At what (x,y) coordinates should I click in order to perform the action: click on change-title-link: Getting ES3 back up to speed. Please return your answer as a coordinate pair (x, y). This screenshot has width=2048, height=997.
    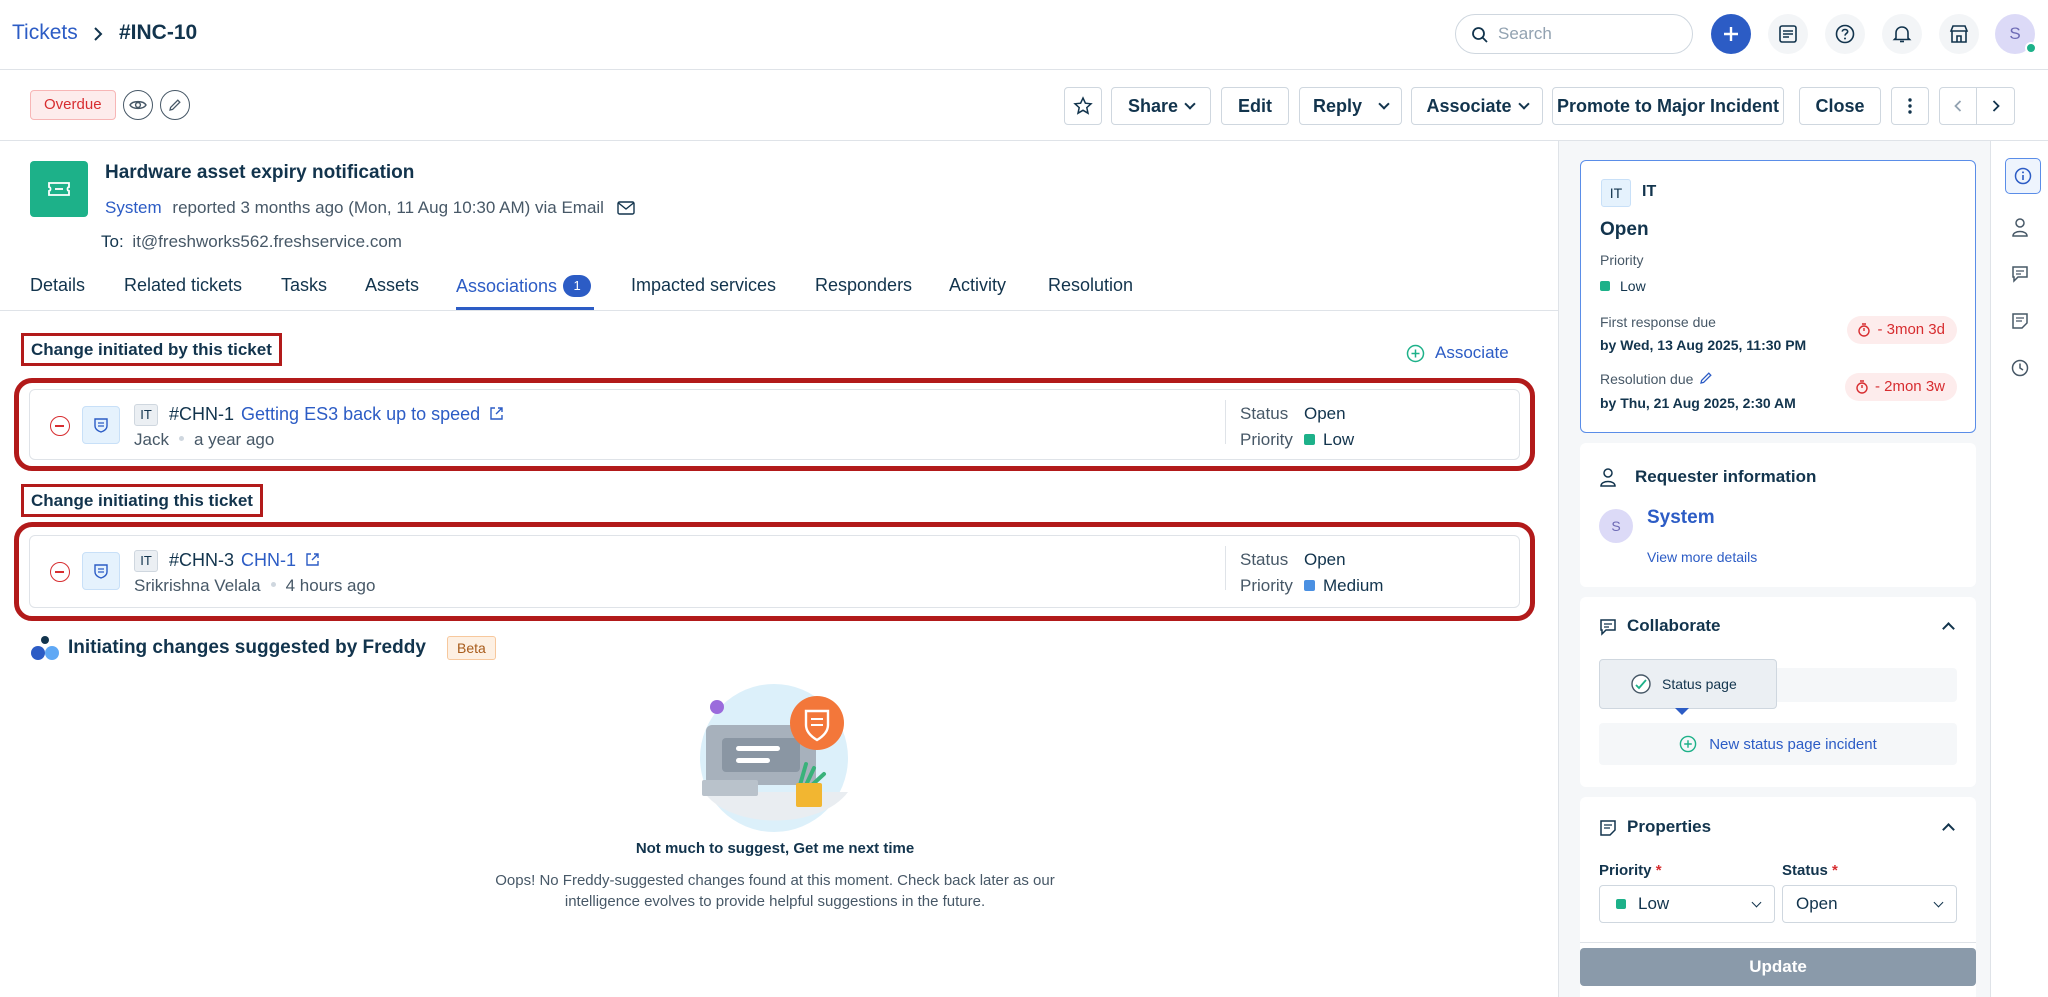
    Looking at the image, I should click on (360, 414).